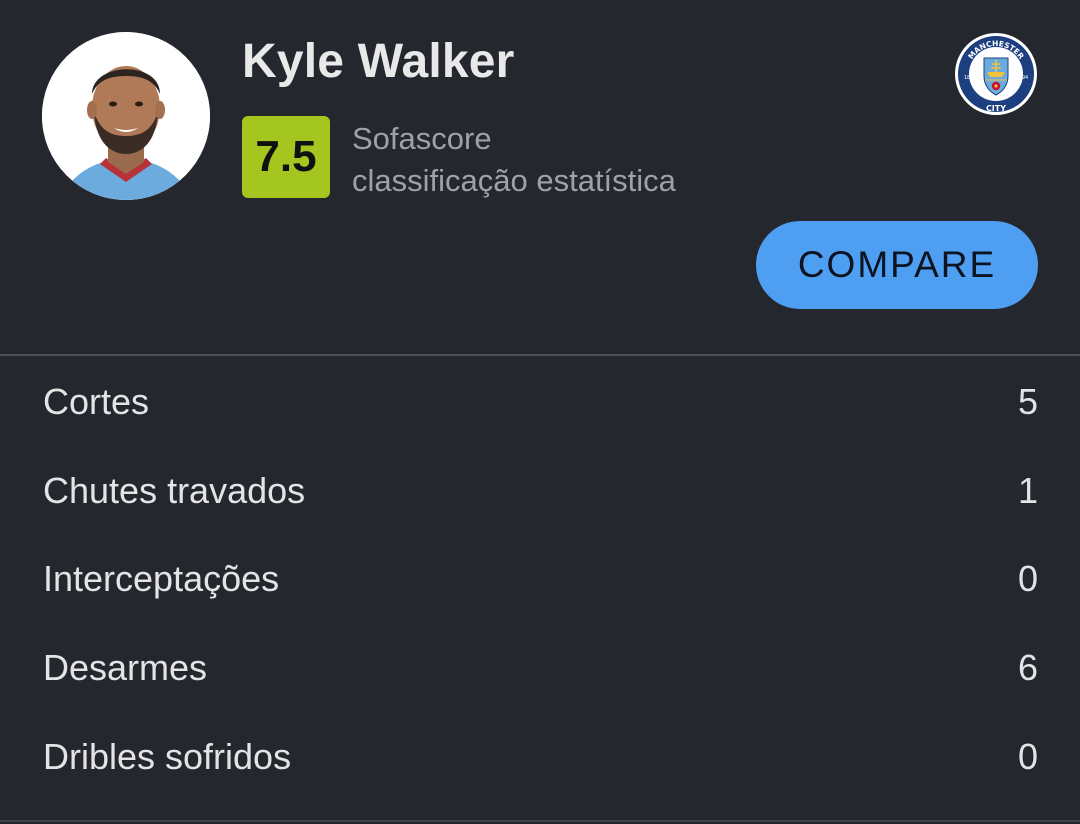  I want to click on crest-text-bottom: CITY, so click(996, 108).